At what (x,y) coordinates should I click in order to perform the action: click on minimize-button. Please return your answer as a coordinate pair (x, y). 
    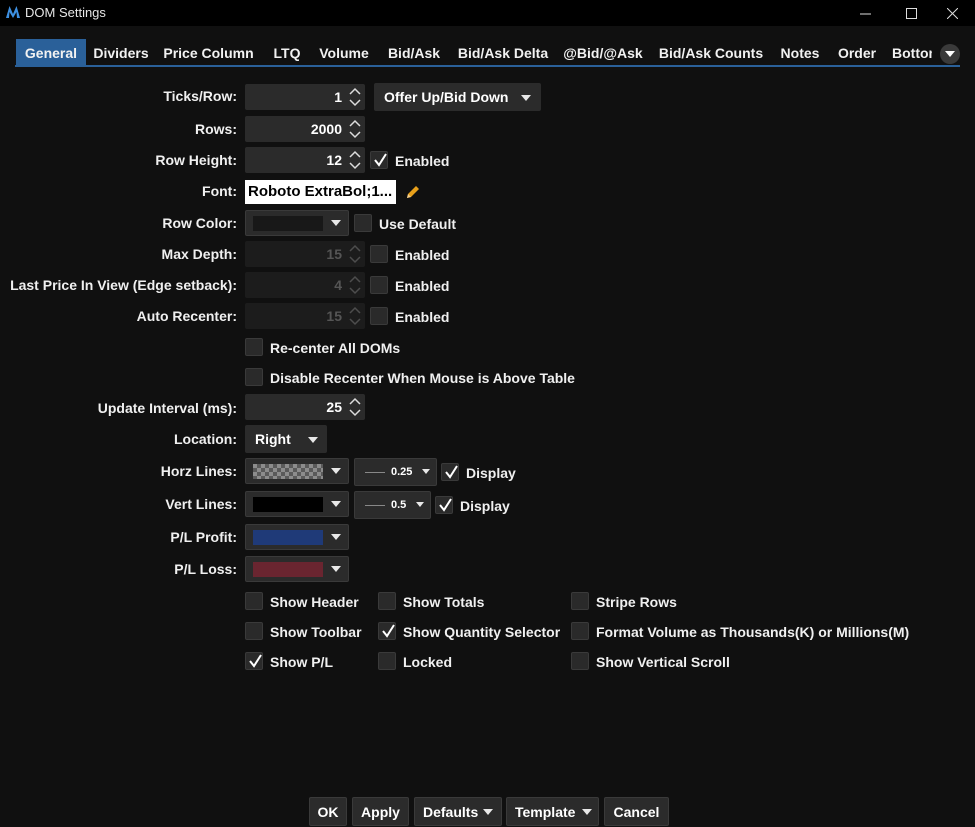
    Looking at the image, I should click on (865, 13).